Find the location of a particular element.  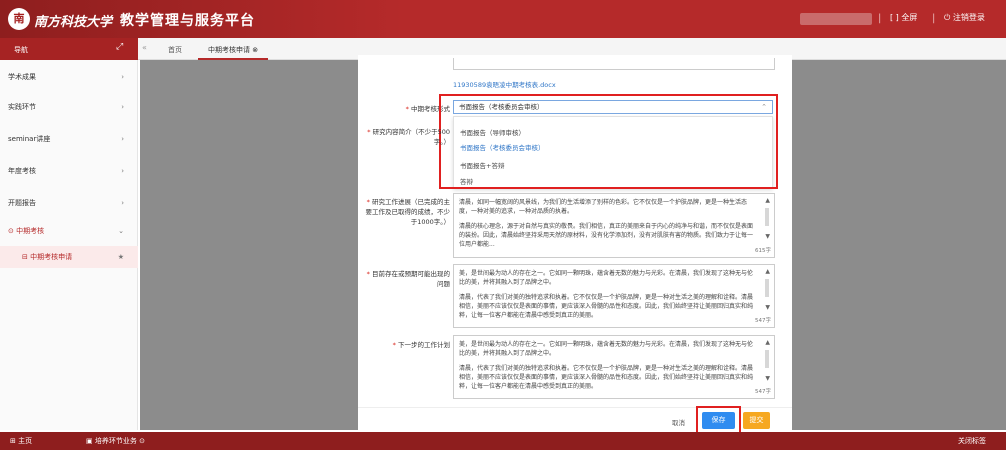

footer-task-tab: ▣ 培养环节业务 ⊙ is located at coordinates (115, 441).